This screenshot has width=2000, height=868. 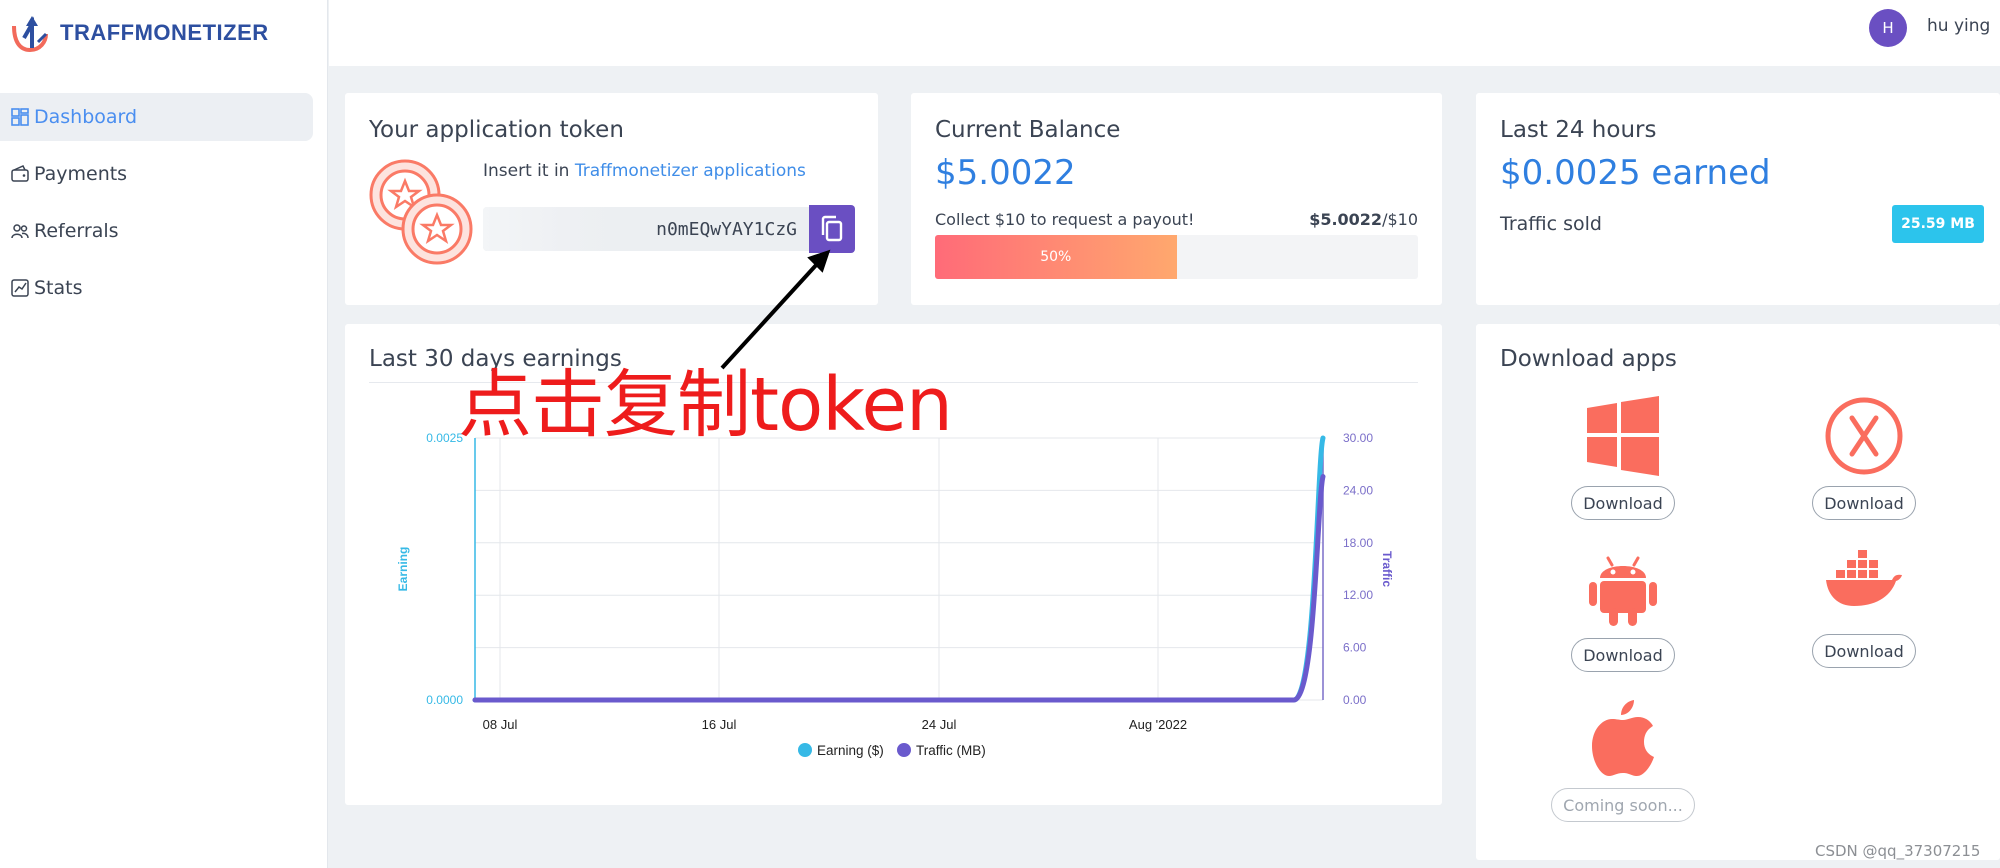 What do you see at coordinates (899, 588) in the screenshot?
I see `chart-series-line-traffic` at bounding box center [899, 588].